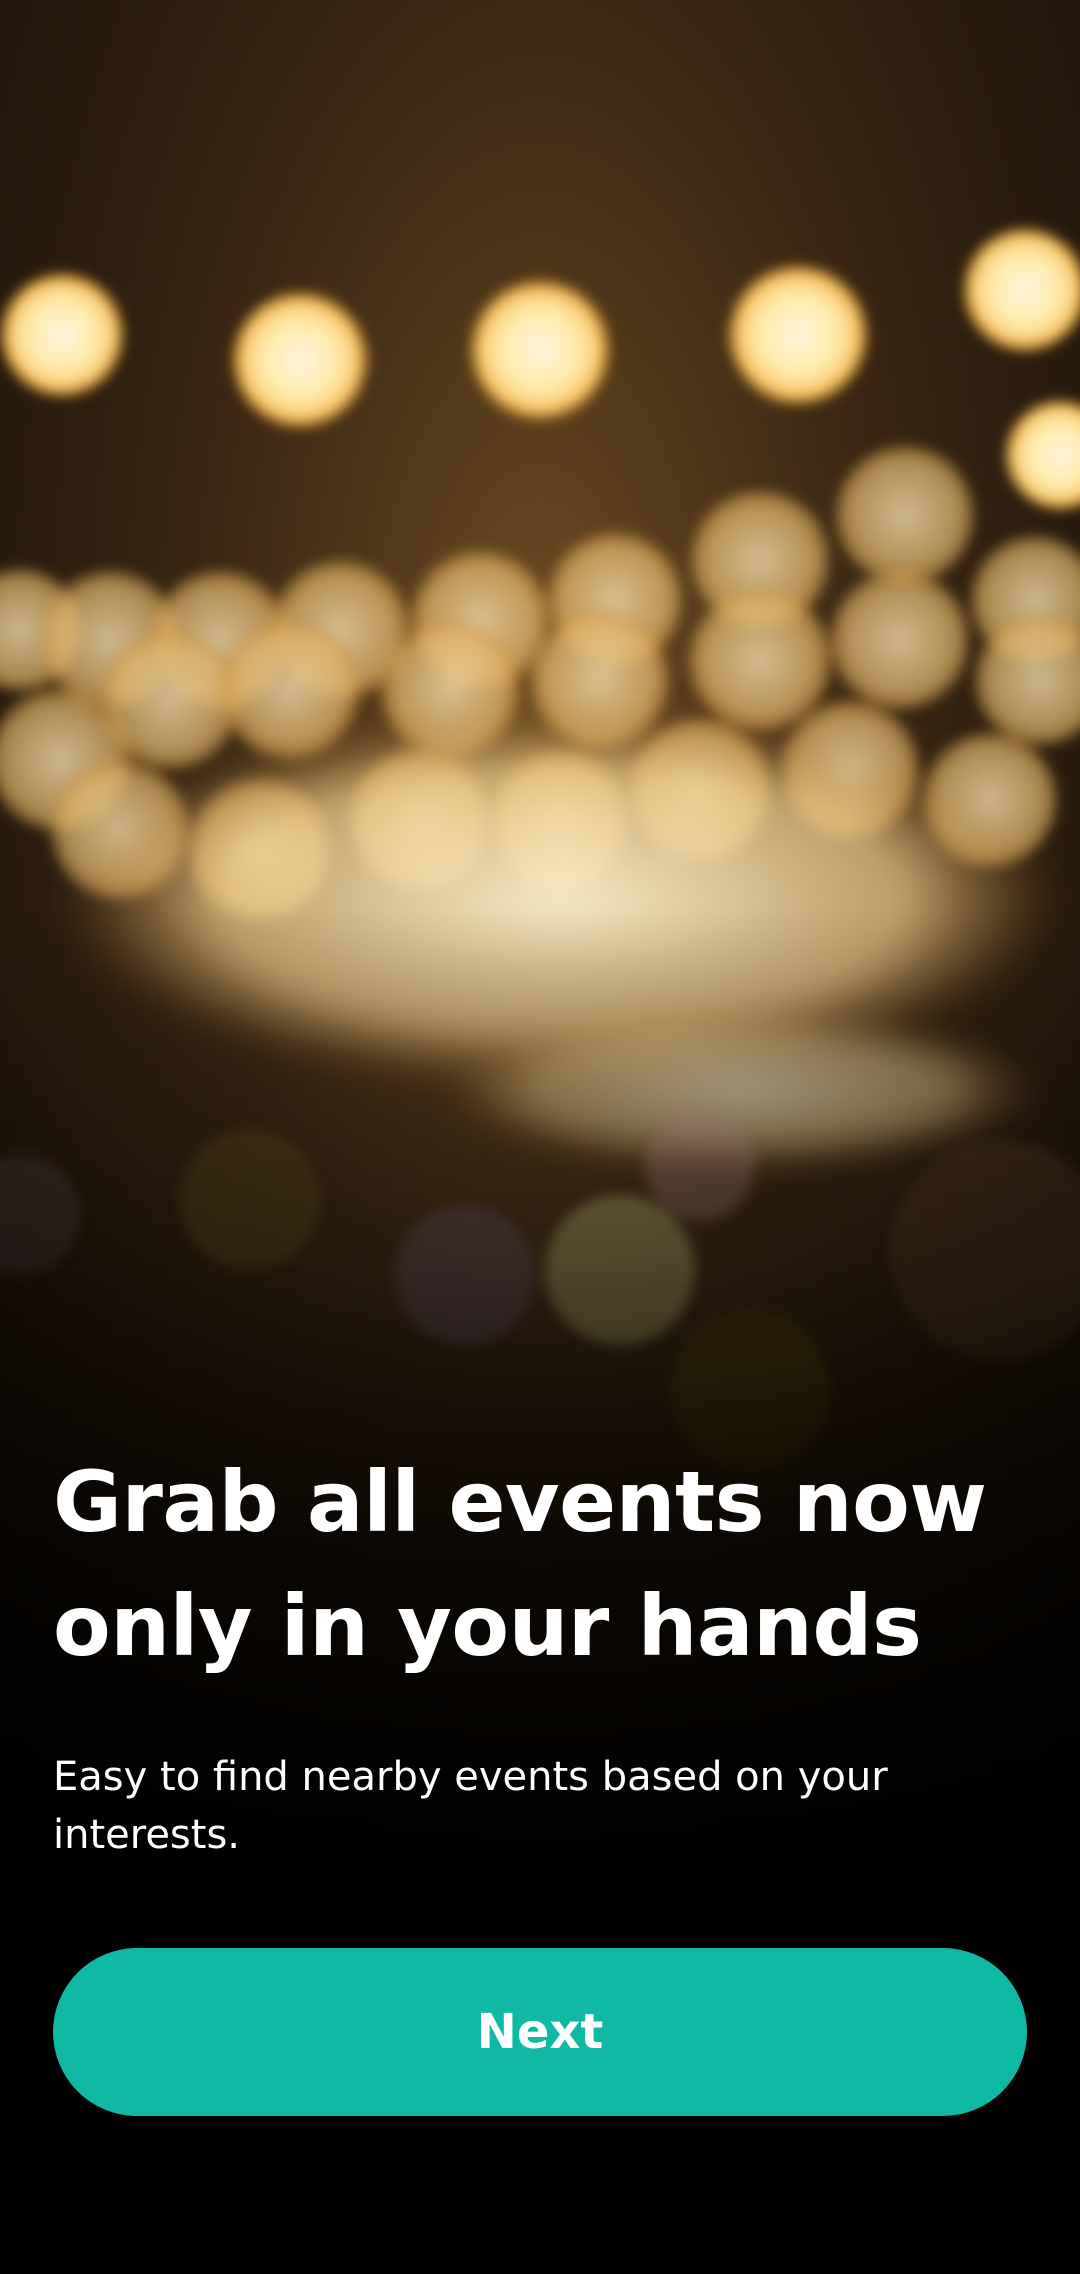 The width and height of the screenshot is (1080, 2274). I want to click on onboarding-headline: Grab all events now only in your hands, so click(520, 1564).